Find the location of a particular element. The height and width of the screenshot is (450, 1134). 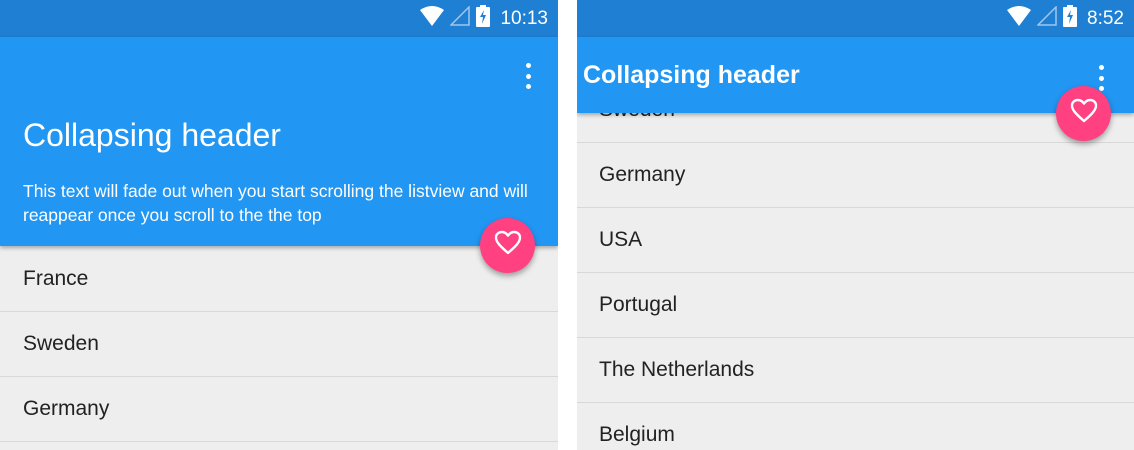

list-item: Belgium is located at coordinates (855, 426).